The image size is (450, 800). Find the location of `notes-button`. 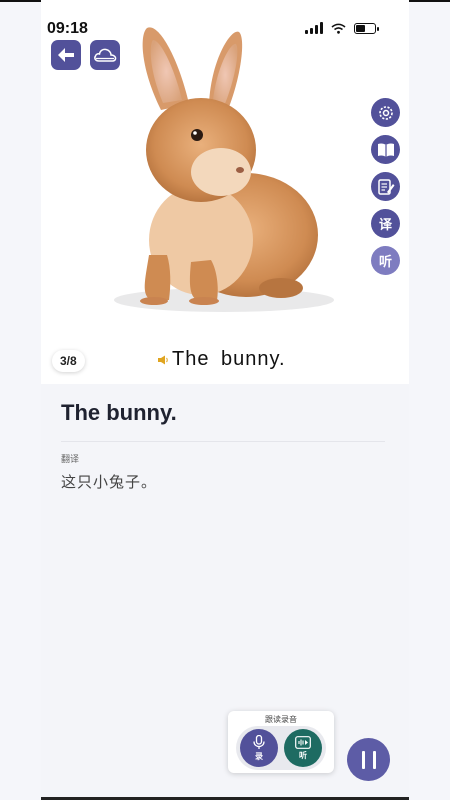

notes-button is located at coordinates (385, 186).